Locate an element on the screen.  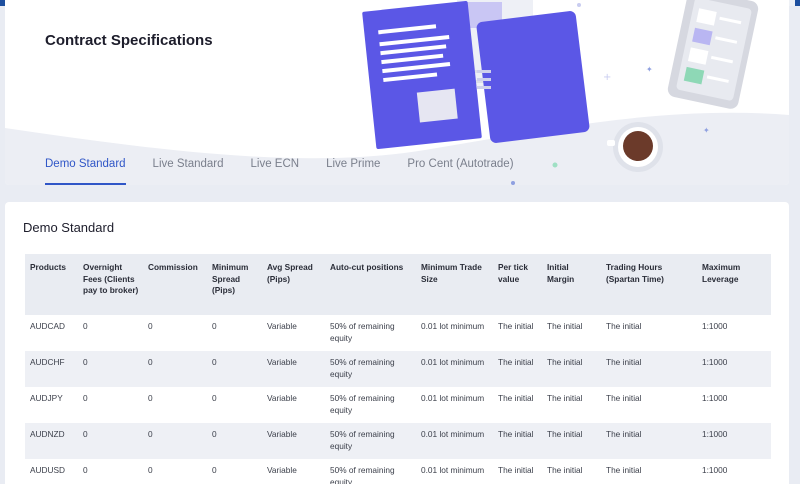
tab-live-standard: Live Standard is located at coordinates (188, 171).